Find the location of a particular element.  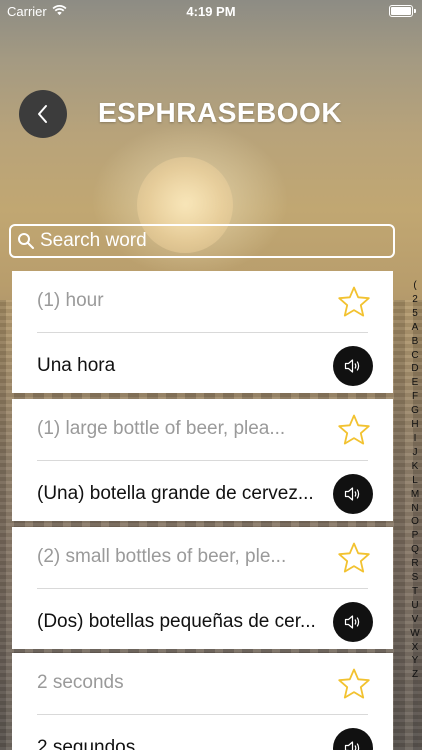

index-letter: C is located at coordinates (414, 356).